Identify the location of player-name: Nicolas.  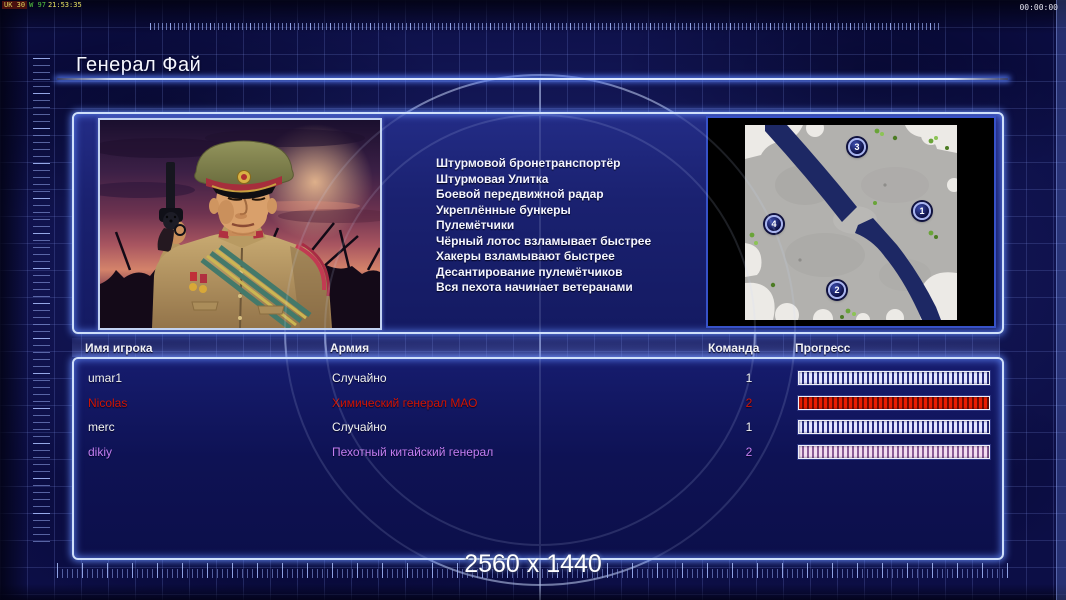
(108, 403).